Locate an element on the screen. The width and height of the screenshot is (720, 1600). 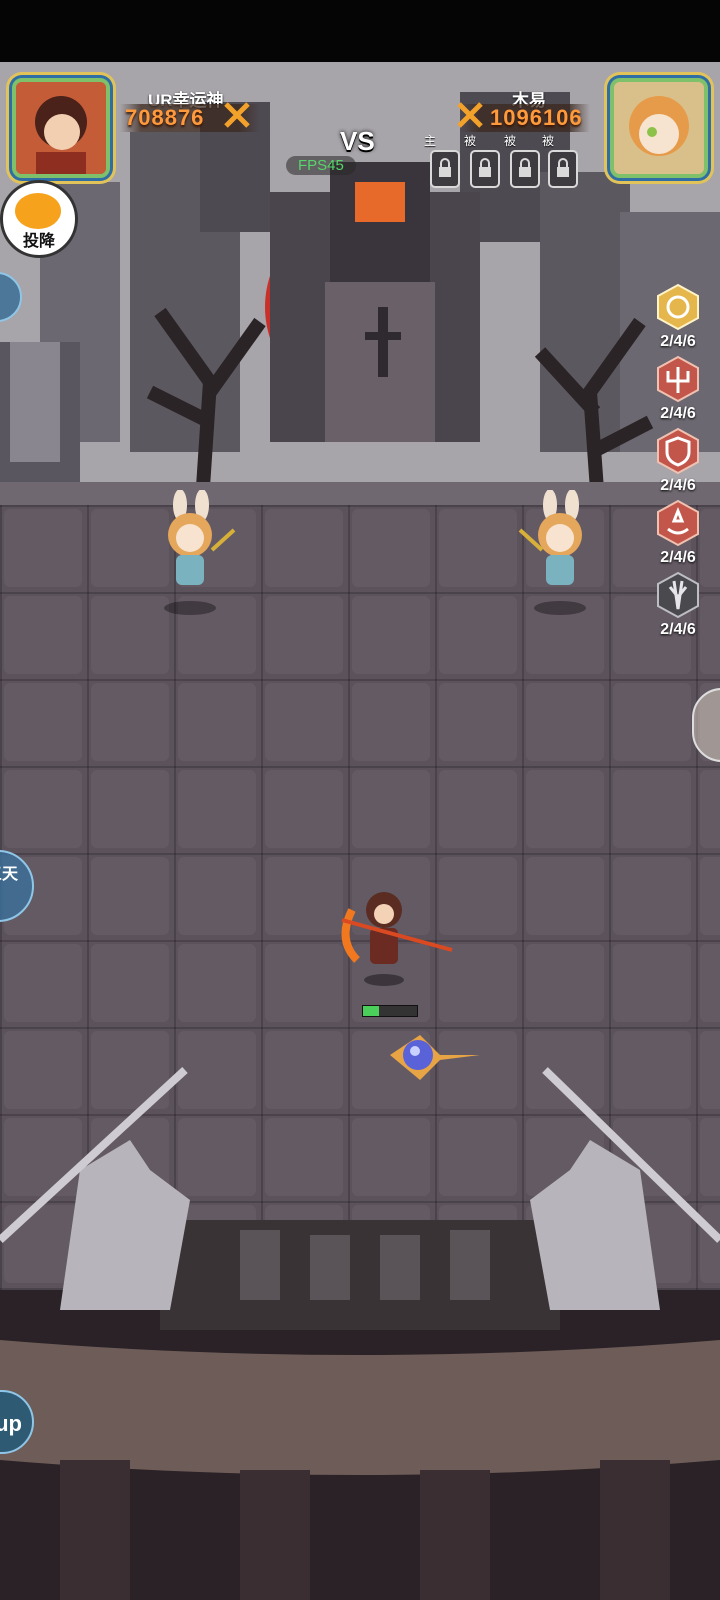
lock-slot-main: 主 is located at coordinates (442, 161).